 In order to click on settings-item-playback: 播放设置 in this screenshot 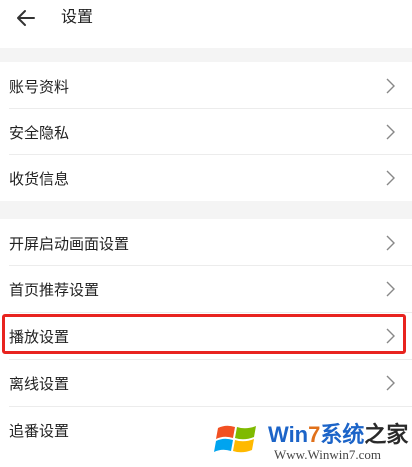, I will do `click(206, 336)`.